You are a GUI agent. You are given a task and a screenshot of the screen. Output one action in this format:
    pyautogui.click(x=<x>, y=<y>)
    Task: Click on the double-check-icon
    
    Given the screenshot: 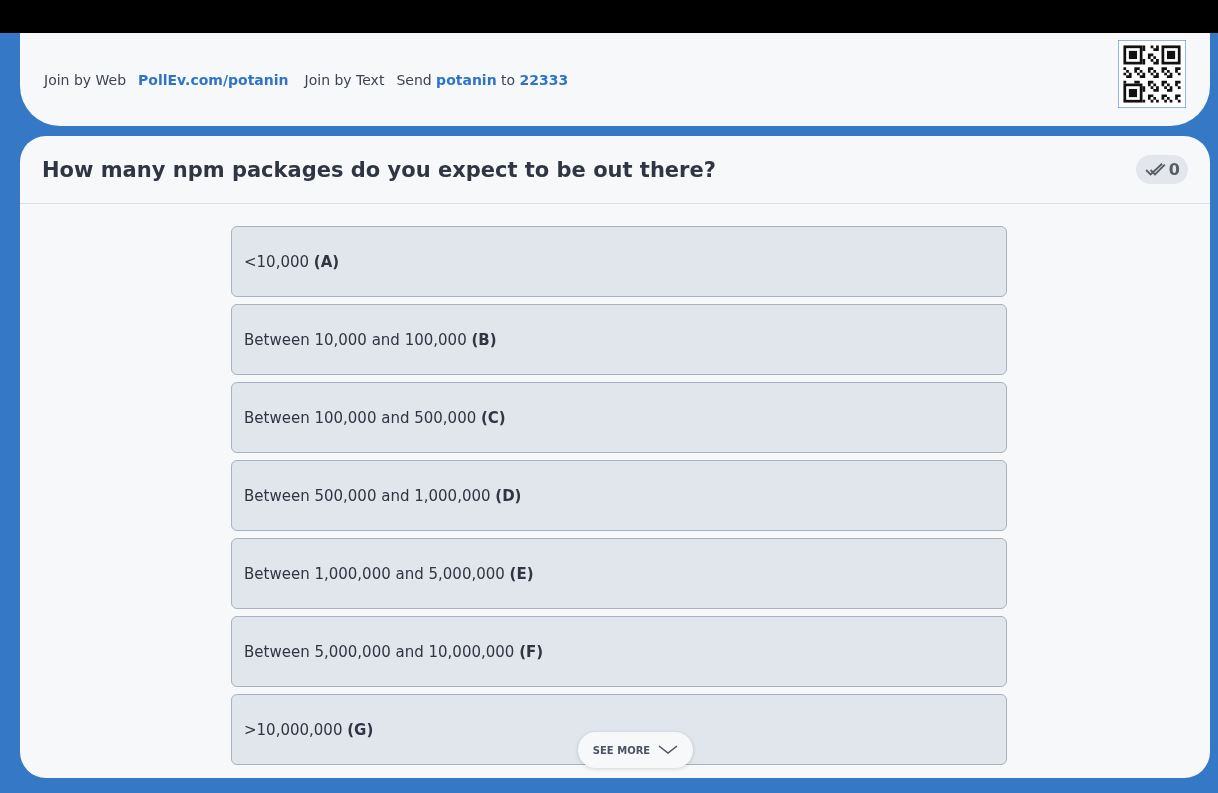 What is the action you would take?
    pyautogui.click(x=1154, y=169)
    